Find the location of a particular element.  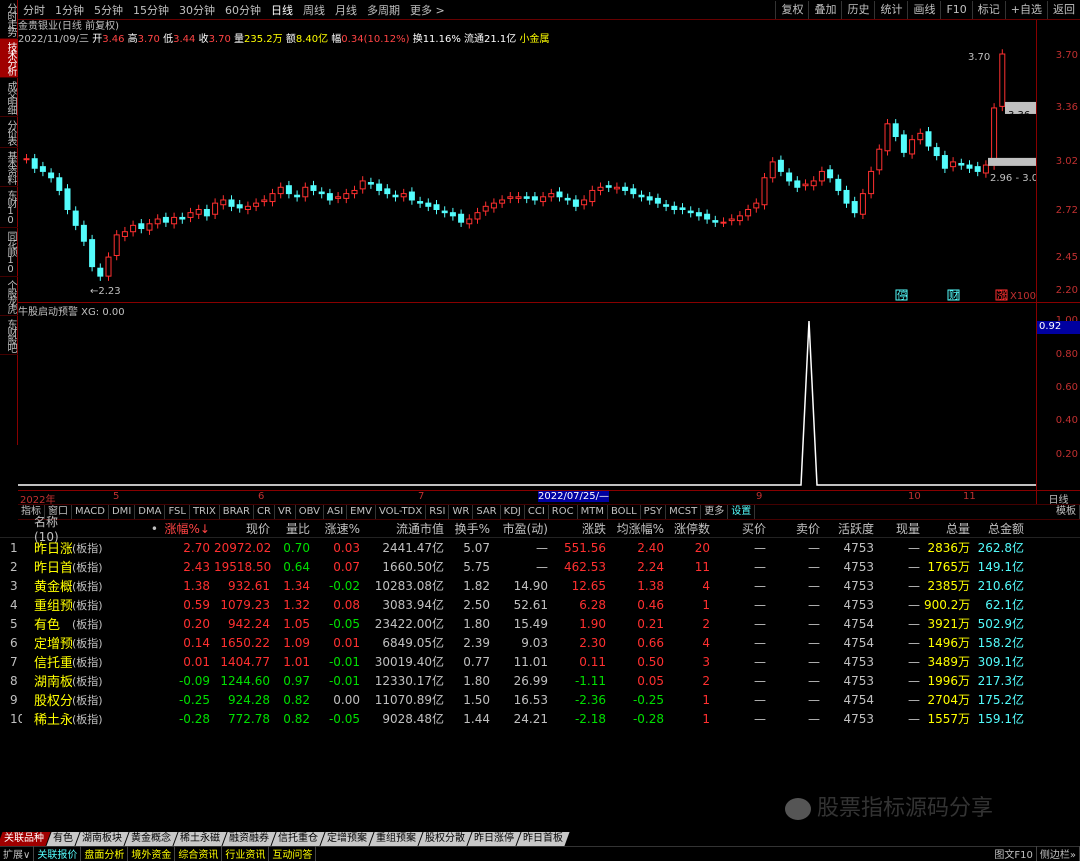

indicator-tab-3: DMI is located at coordinates (122, 512).